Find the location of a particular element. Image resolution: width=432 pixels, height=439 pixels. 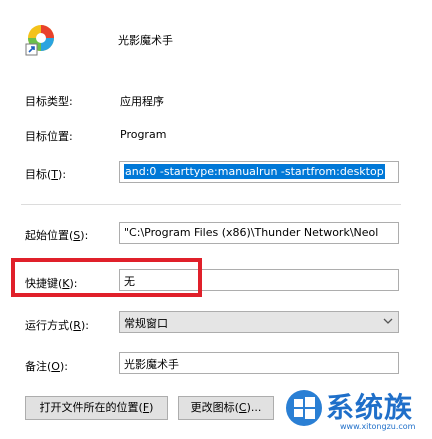

run-select-value: 常规窗口 is located at coordinates (146, 323).